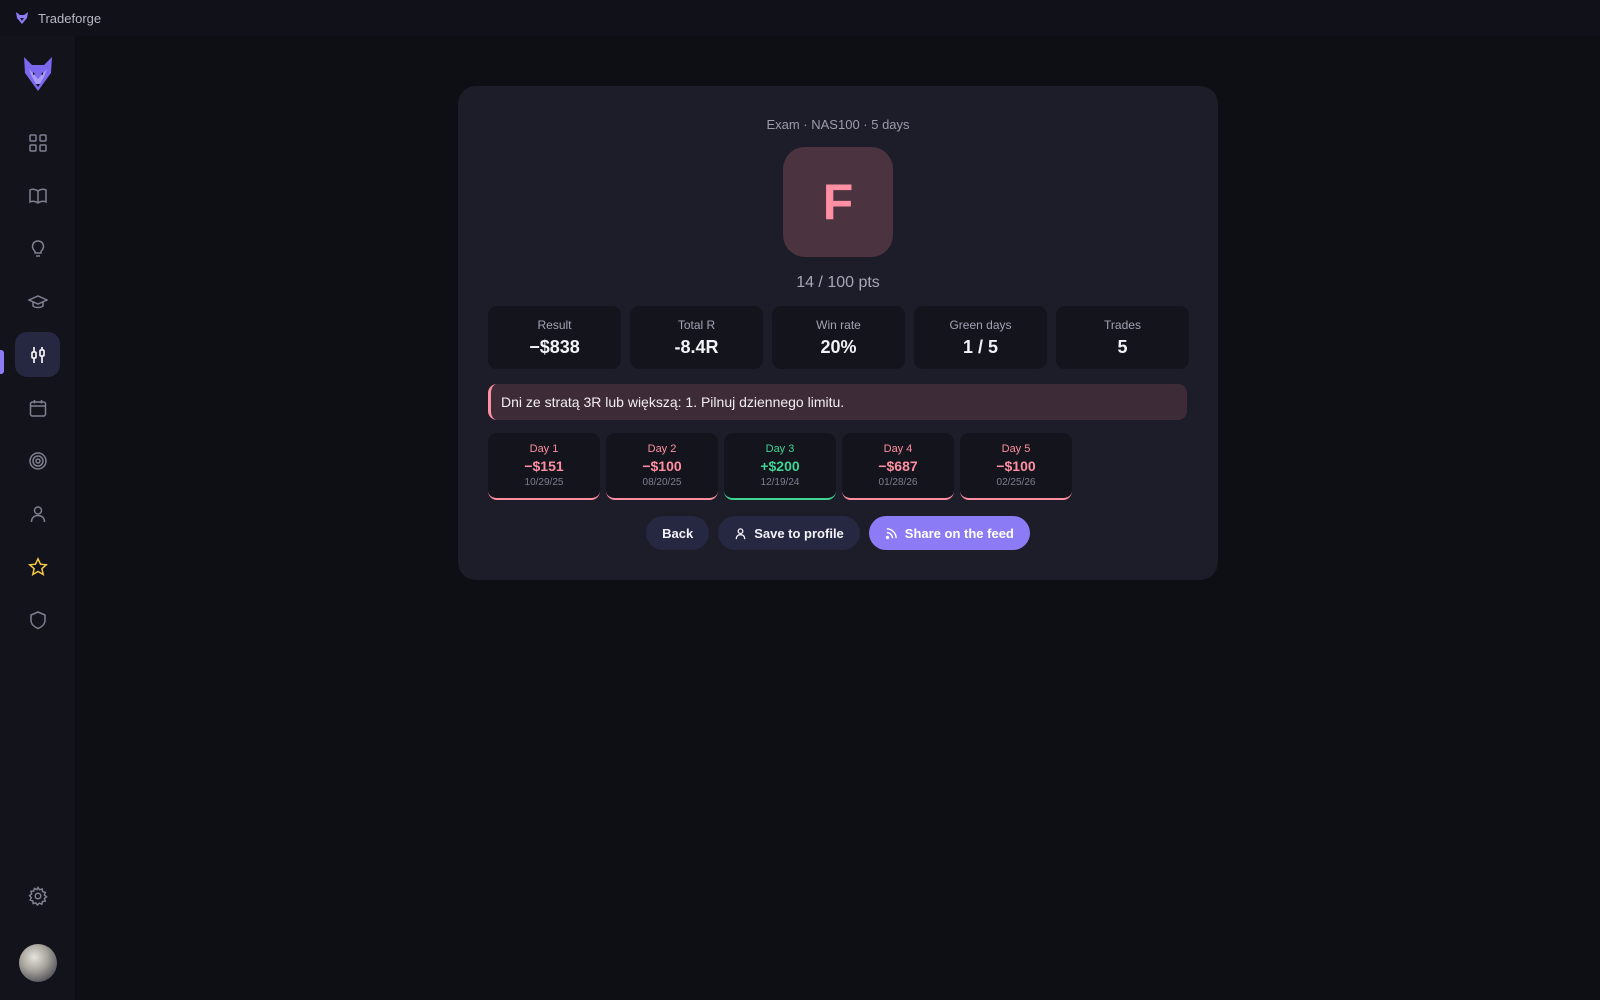 Image resolution: width=1600 pixels, height=1000 pixels. I want to click on stat-value: 5, so click(1122, 346).